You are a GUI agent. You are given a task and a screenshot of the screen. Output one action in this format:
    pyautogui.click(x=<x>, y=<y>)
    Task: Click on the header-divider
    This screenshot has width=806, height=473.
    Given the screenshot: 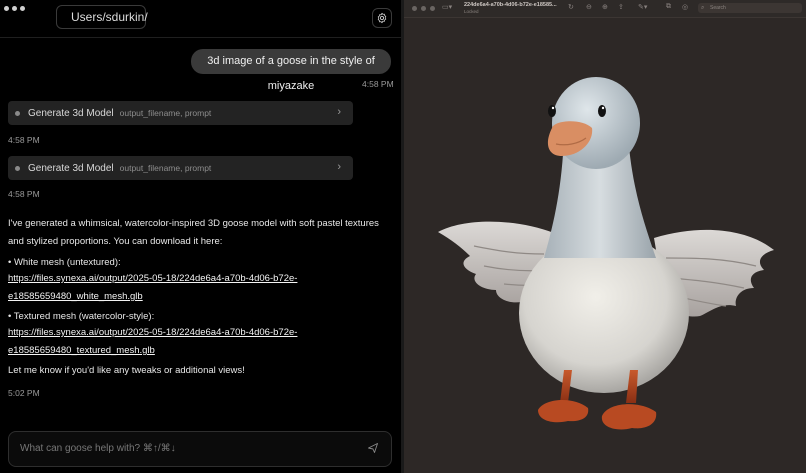 What is the action you would take?
    pyautogui.click(x=200, y=37)
    